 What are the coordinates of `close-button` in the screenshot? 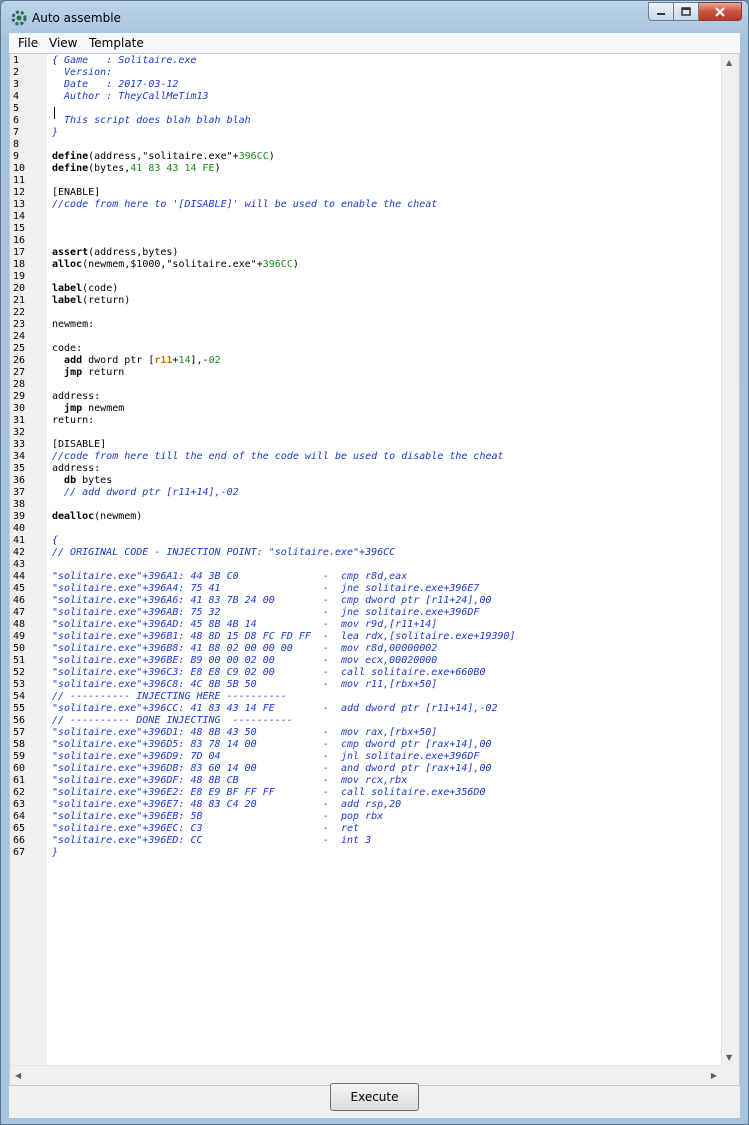 It's located at (720, 11).